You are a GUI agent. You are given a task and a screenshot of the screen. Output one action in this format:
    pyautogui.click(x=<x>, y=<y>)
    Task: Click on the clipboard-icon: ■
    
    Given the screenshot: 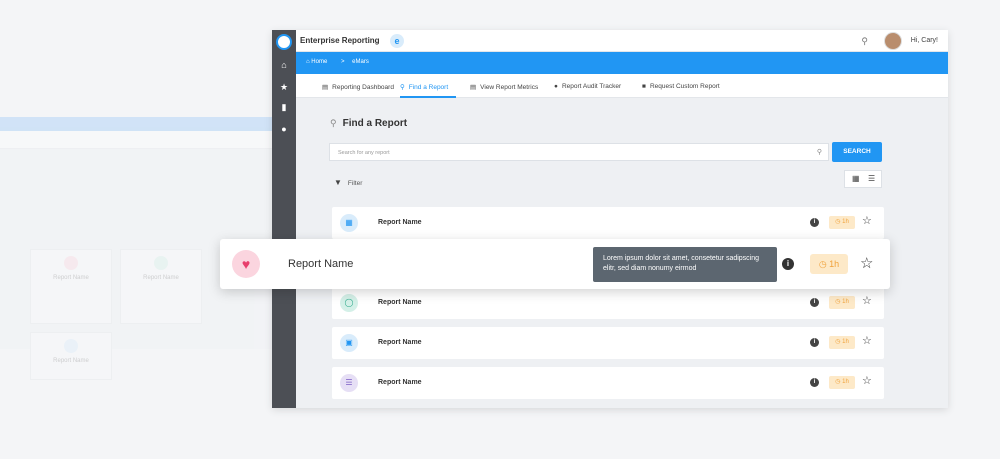 What is the action you would take?
    pyautogui.click(x=644, y=86)
    